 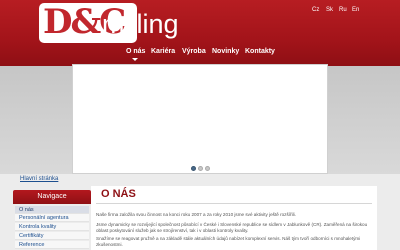 What do you see at coordinates (135, 51) in the screenshot?
I see `nav-o-nas: O nás` at bounding box center [135, 51].